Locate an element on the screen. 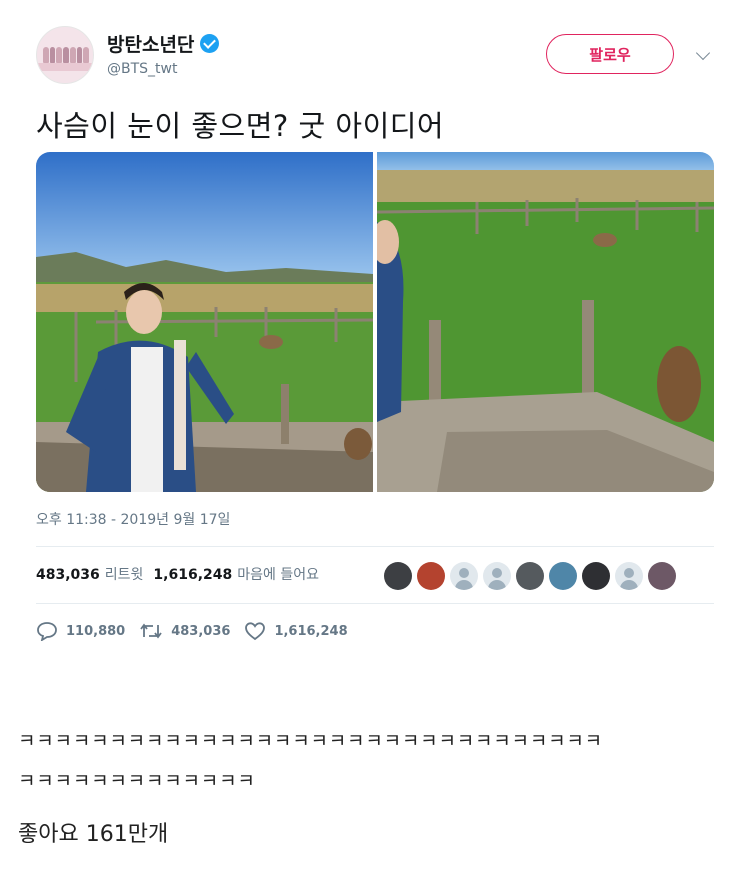 Image resolution: width=750 pixels, height=869 pixels. like-action-count: 1,616,248 is located at coordinates (311, 631).